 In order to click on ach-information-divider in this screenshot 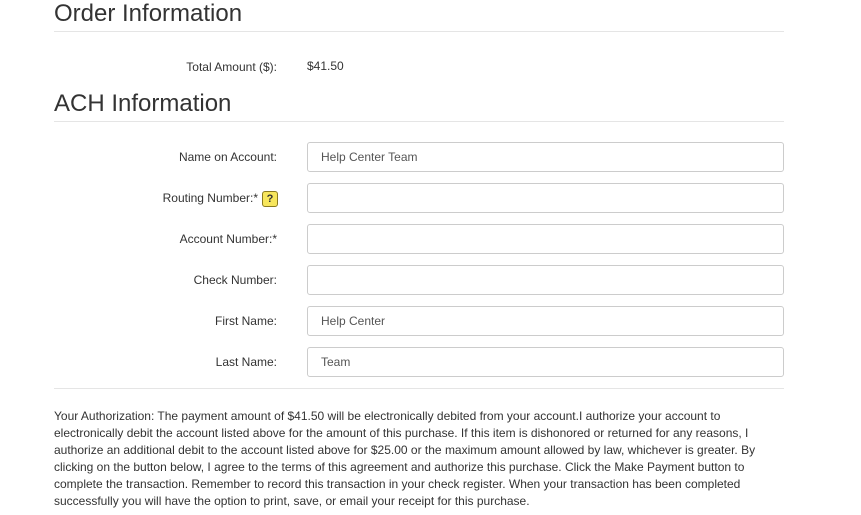, I will do `click(419, 121)`.